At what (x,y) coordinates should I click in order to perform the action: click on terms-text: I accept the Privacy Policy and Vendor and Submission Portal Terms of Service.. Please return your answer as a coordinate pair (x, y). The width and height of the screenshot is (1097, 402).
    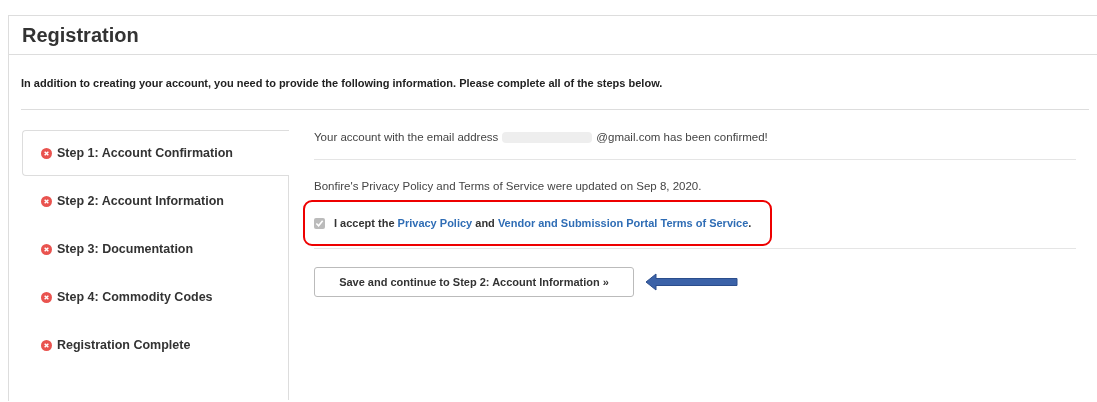
    Looking at the image, I should click on (543, 223).